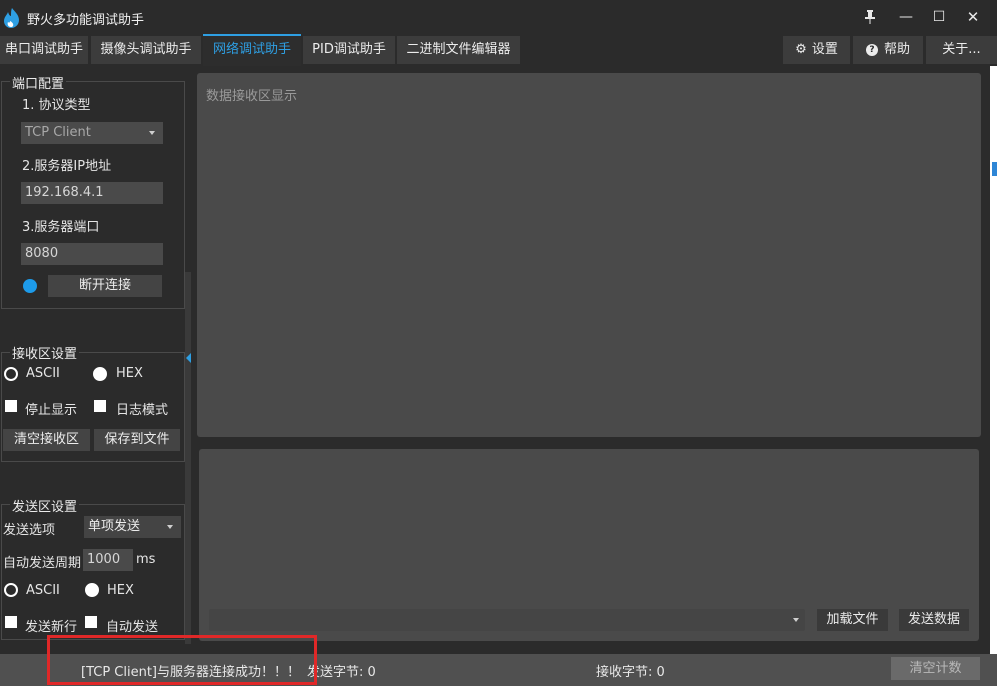 This screenshot has height=686, width=997. What do you see at coordinates (11, 374) in the screenshot?
I see `recv-ascii-radio` at bounding box center [11, 374].